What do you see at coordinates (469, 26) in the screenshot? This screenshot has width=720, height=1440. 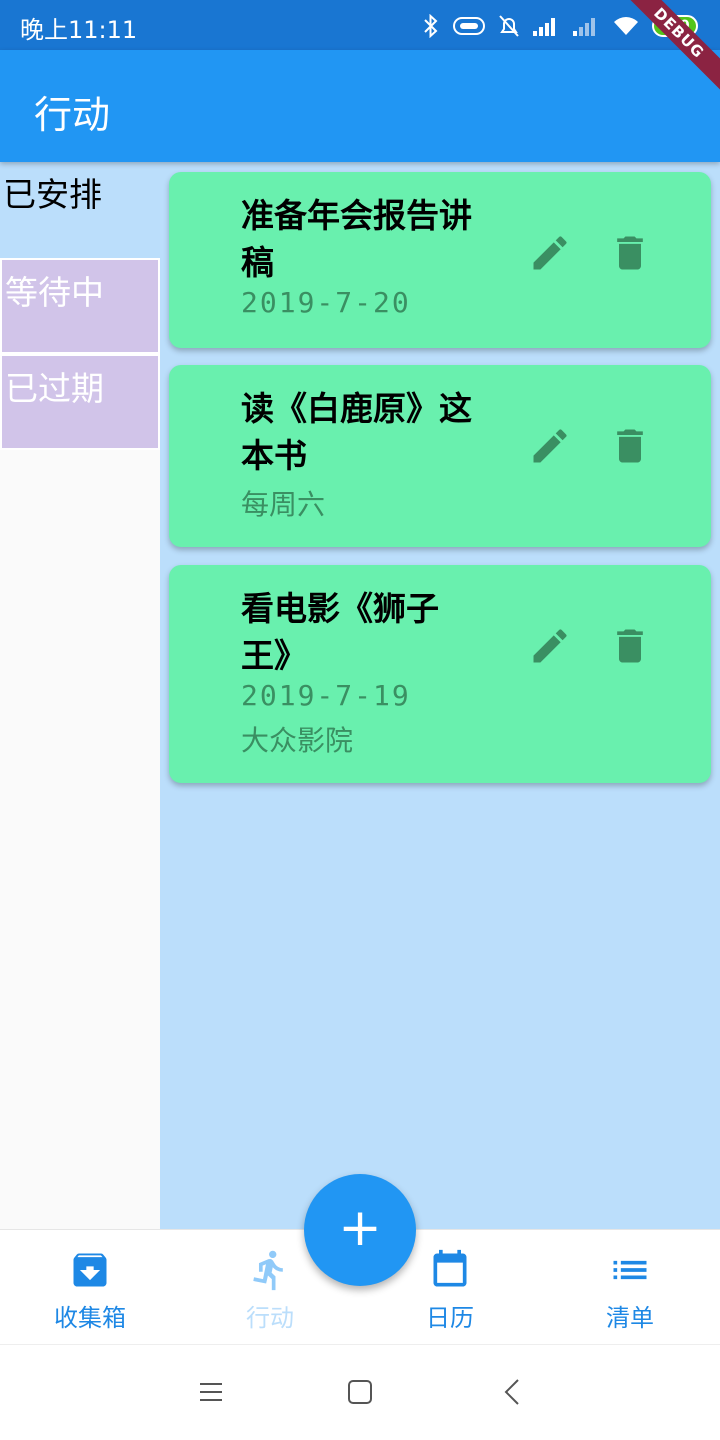 I see `vibrate-icon` at bounding box center [469, 26].